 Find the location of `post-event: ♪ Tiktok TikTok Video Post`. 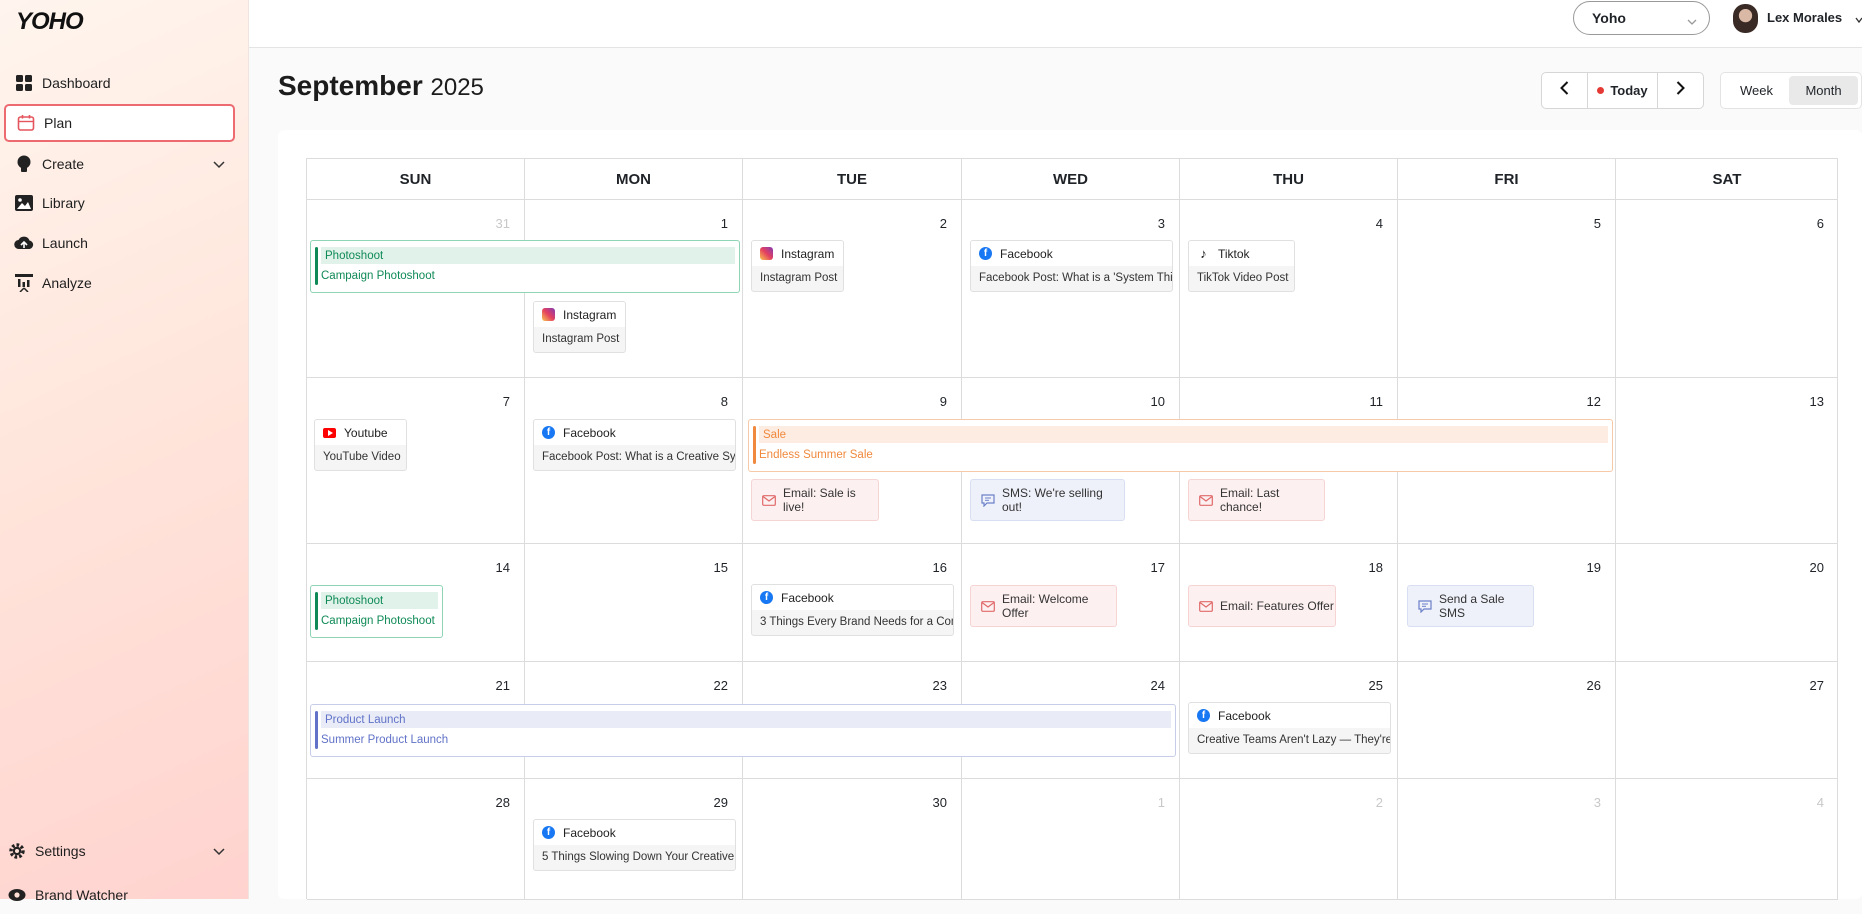

post-event: ♪ Tiktok TikTok Video Post is located at coordinates (1241, 266).